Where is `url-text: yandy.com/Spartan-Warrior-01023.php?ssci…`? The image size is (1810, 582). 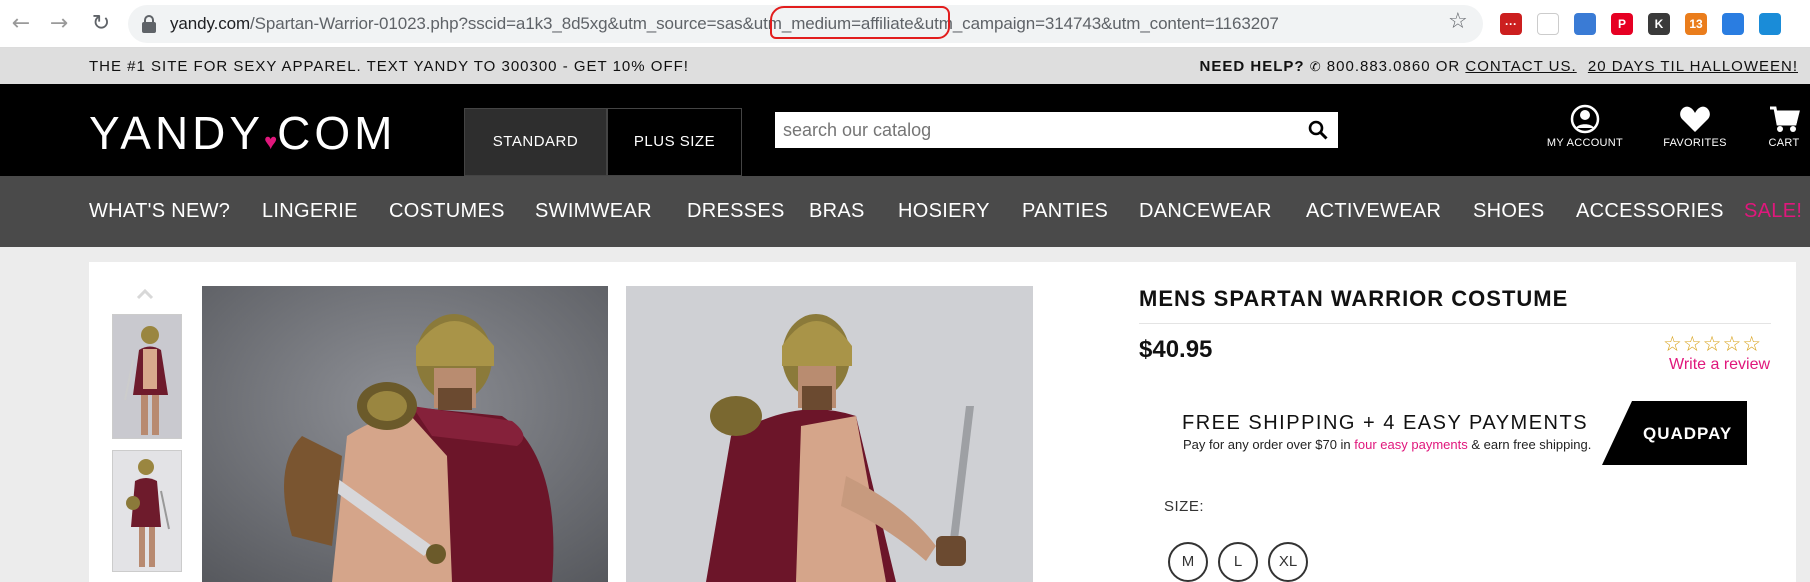
url-text: yandy.com/Spartan-Warrior-01023.php?ssci… is located at coordinates (724, 23).